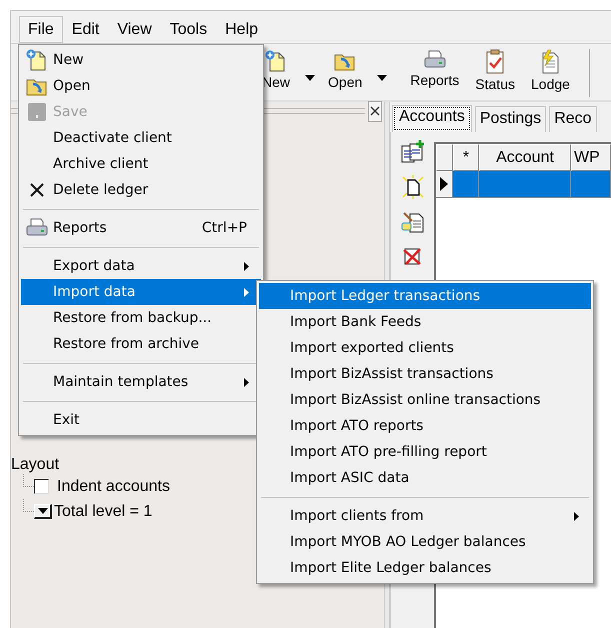 This screenshot has height=628, width=611. What do you see at coordinates (425, 296) in the screenshot?
I see `menu-item: Import Ledger transactions` at bounding box center [425, 296].